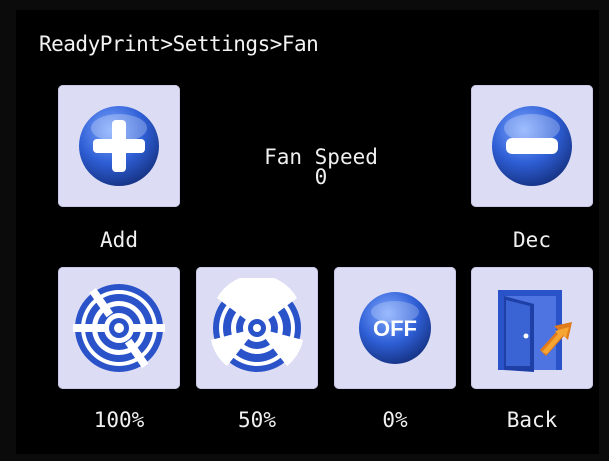 The width and height of the screenshot is (609, 461). I want to click on dec-button, so click(532, 146).